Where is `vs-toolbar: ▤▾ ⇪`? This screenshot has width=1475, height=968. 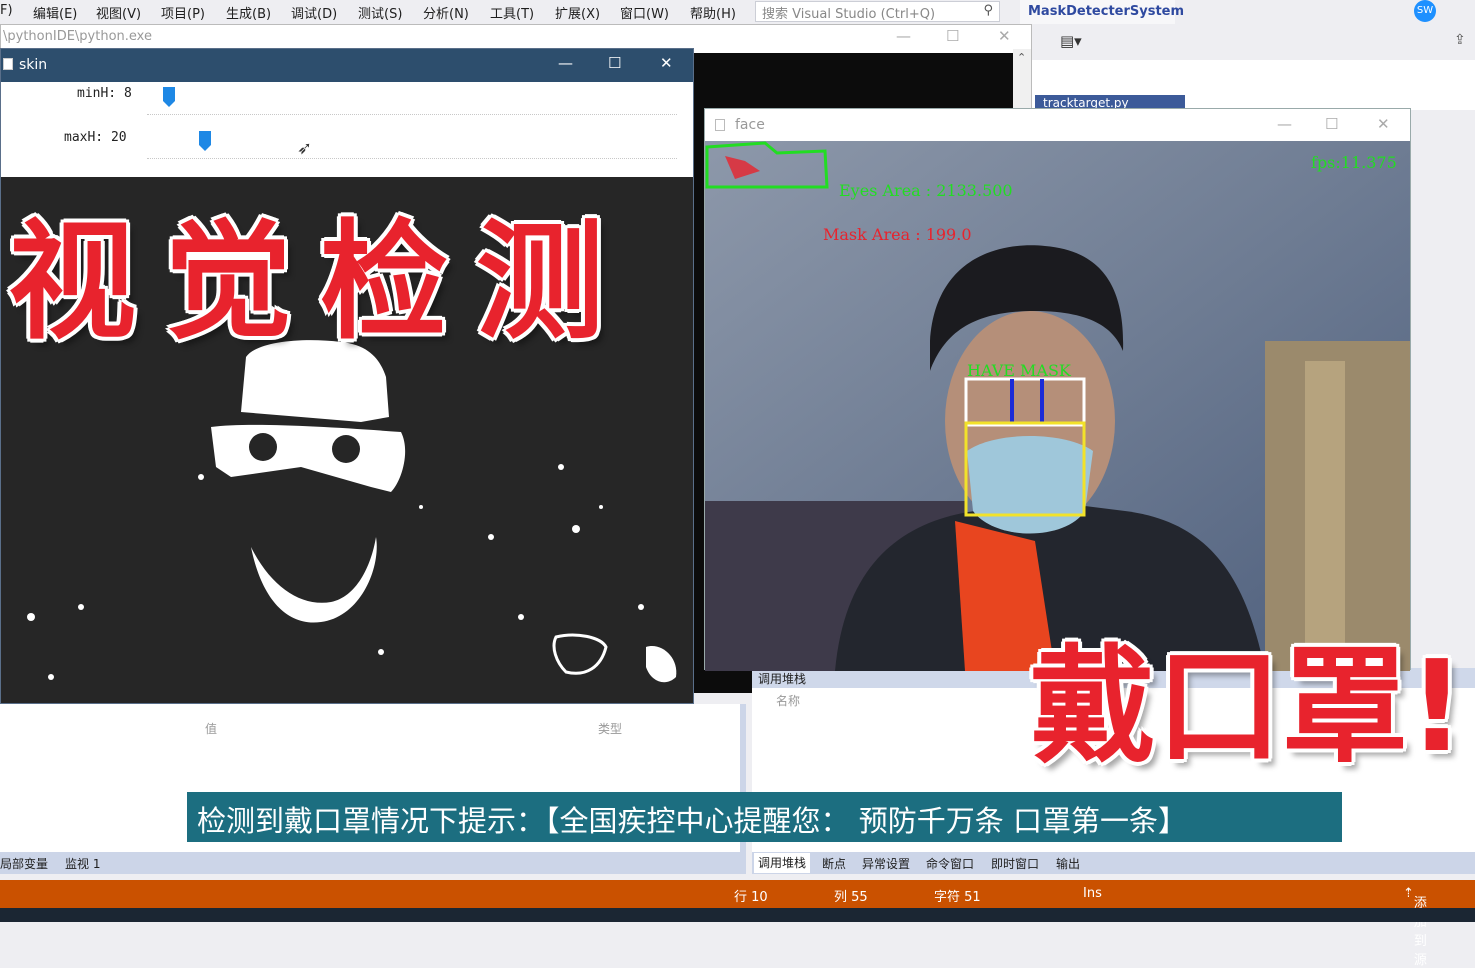 vs-toolbar: ▤▾ ⇪ is located at coordinates (1252, 42).